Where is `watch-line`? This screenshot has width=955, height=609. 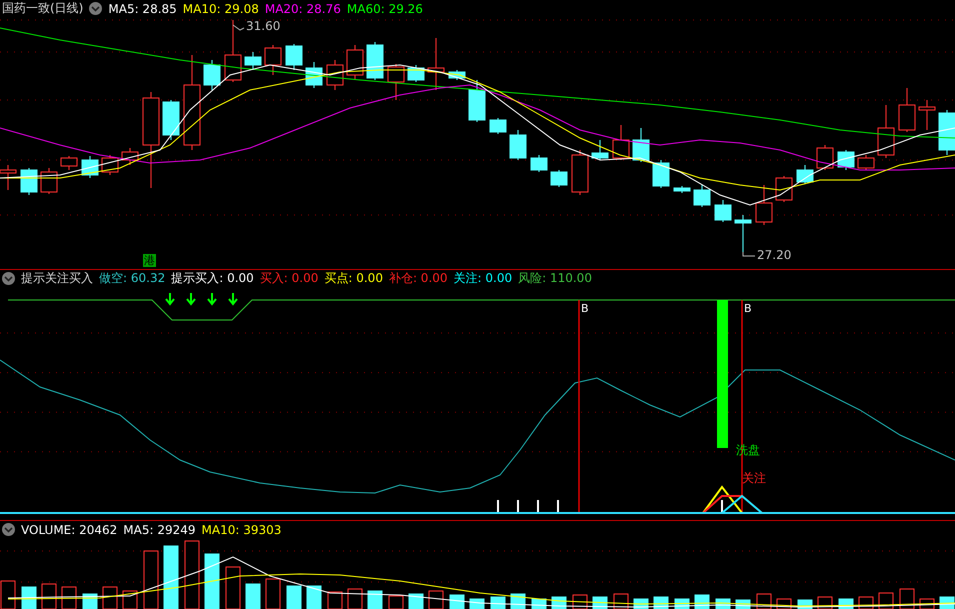 watch-line is located at coordinates (742, 504).